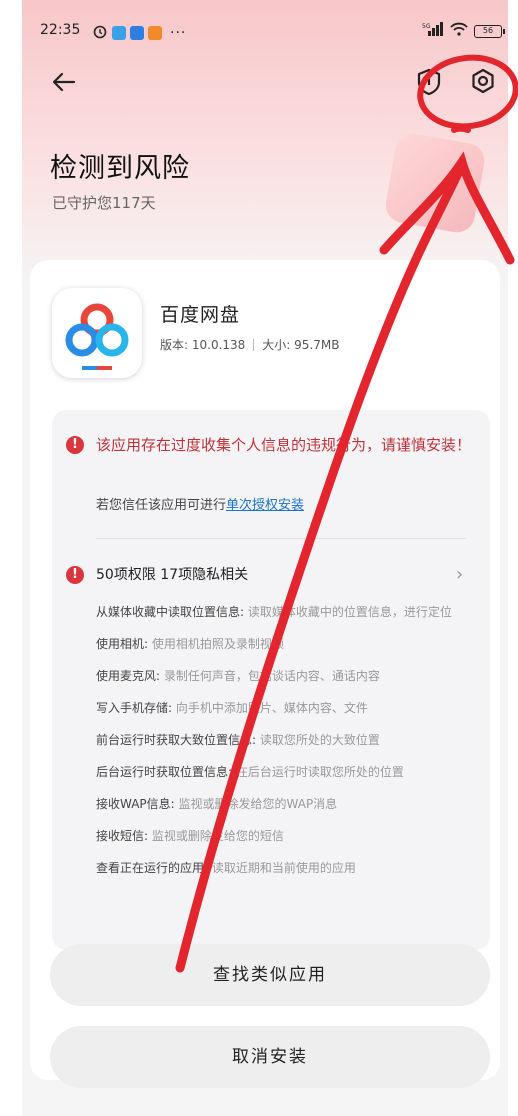 Image resolution: width=518 pixels, height=1116 pixels. What do you see at coordinates (104, 203) in the screenshot?
I see `protection-days: 已守护您117天` at bounding box center [104, 203].